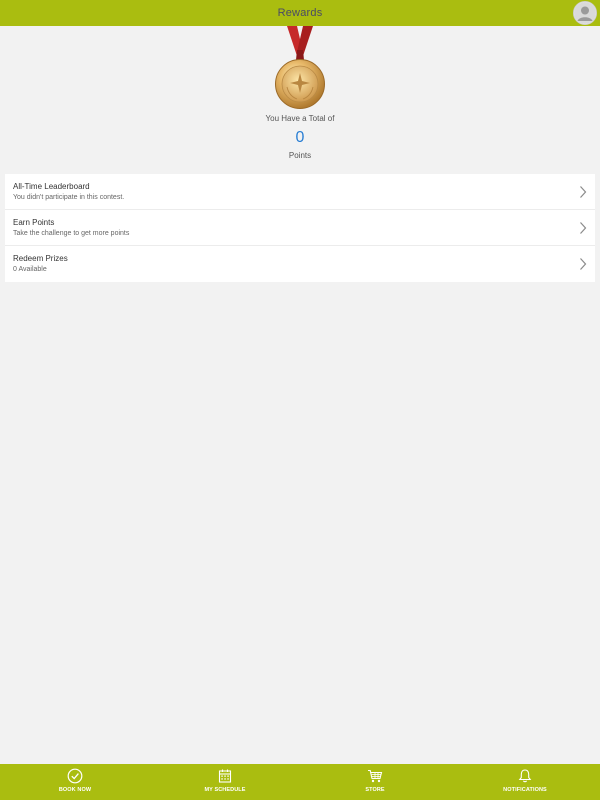 This screenshot has width=600, height=800. Describe the element at coordinates (71, 233) in the screenshot. I see `menu-item-subtitle: Take the challenge to get more points` at that location.